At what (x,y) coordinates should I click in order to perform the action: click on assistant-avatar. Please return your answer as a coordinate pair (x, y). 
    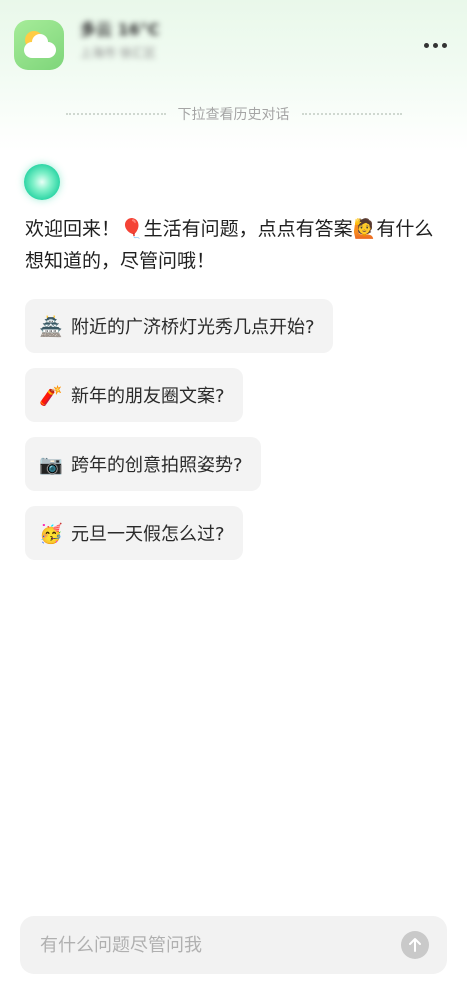
    Looking at the image, I should click on (42, 182).